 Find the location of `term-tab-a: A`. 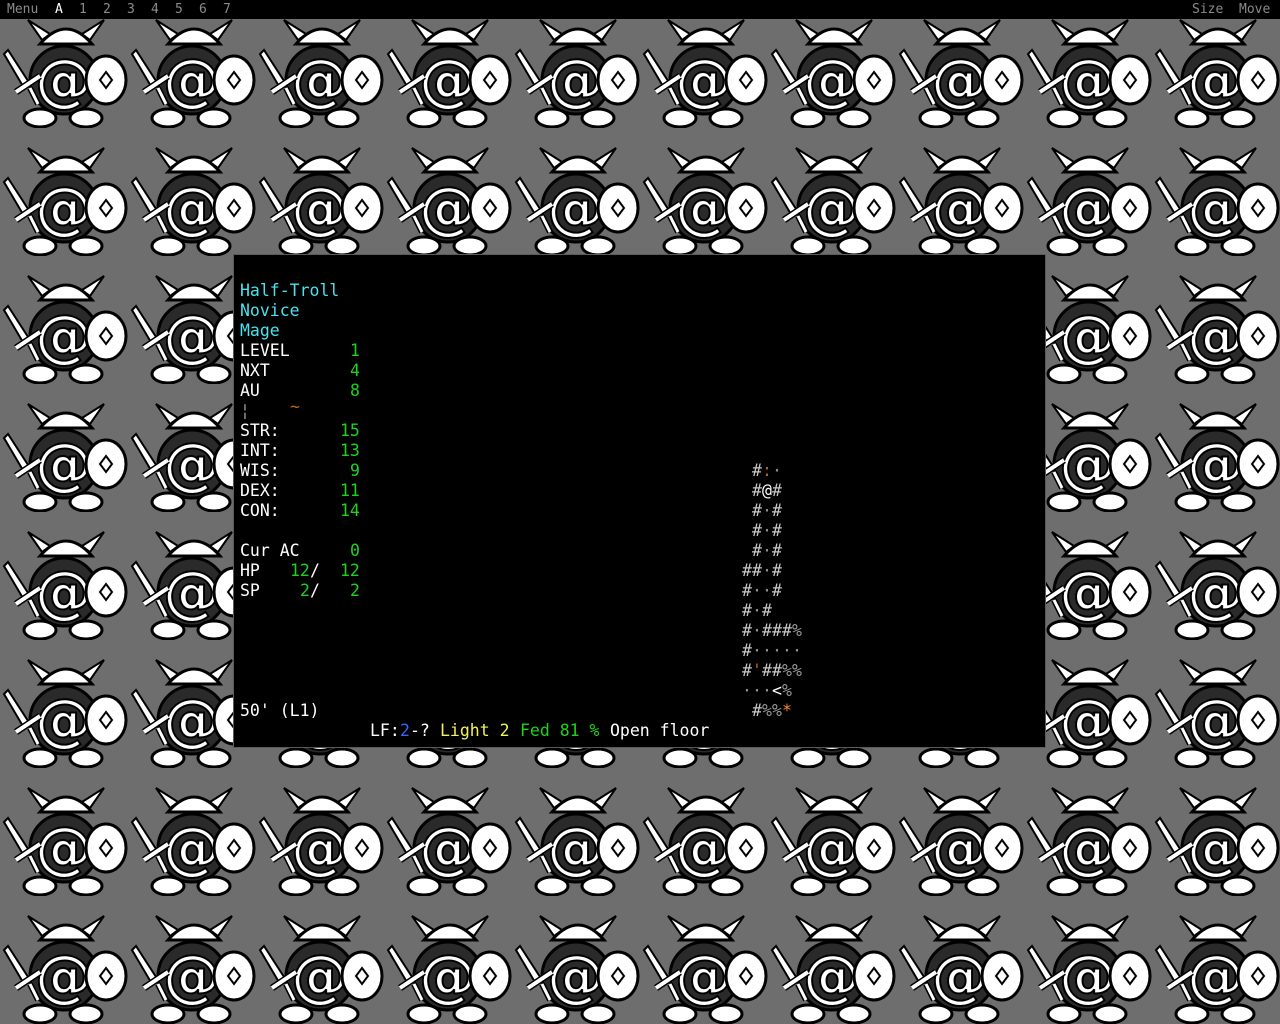

term-tab-a: A is located at coordinates (59, 9).